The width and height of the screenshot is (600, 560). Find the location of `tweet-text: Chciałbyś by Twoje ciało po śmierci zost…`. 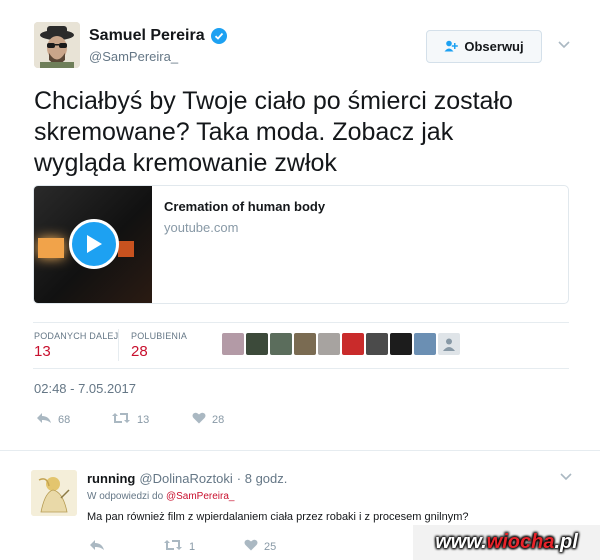

tweet-text: Chciałbyś by Twoje ciało po śmierci zost… is located at coordinates (304, 132).